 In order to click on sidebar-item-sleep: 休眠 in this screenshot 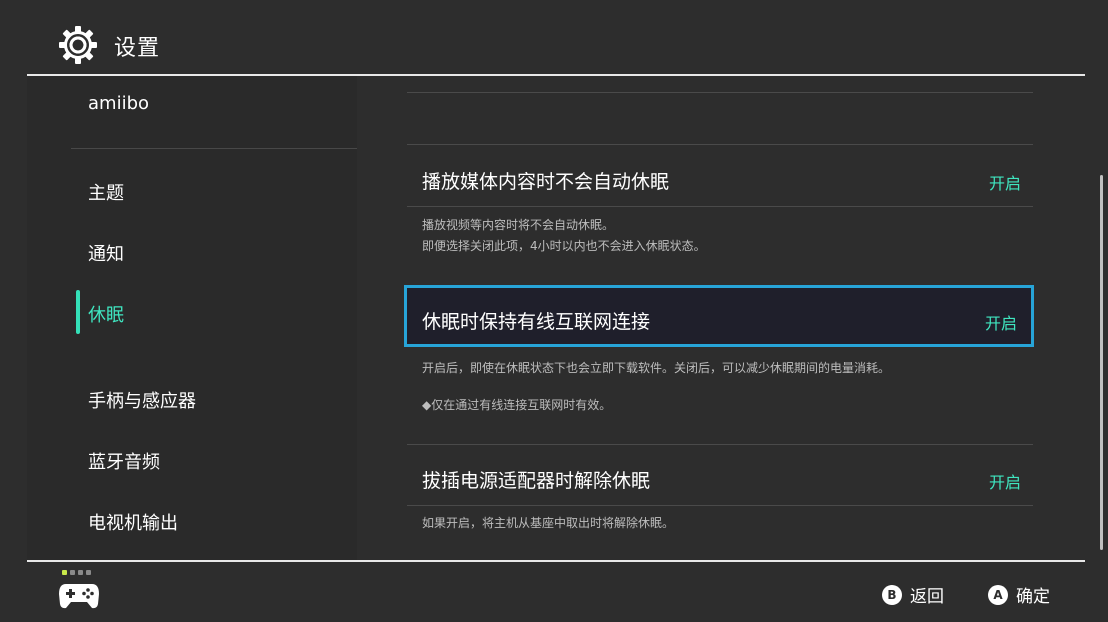, I will do `click(106, 314)`.